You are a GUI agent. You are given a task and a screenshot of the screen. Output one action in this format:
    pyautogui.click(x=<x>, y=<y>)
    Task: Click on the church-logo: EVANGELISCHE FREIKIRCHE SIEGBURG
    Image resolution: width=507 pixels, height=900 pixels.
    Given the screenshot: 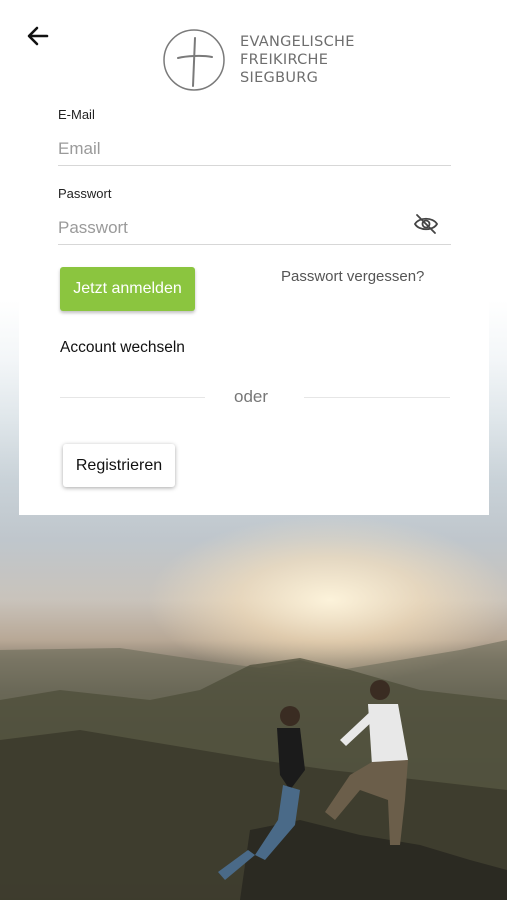 What is the action you would take?
    pyautogui.click(x=258, y=60)
    